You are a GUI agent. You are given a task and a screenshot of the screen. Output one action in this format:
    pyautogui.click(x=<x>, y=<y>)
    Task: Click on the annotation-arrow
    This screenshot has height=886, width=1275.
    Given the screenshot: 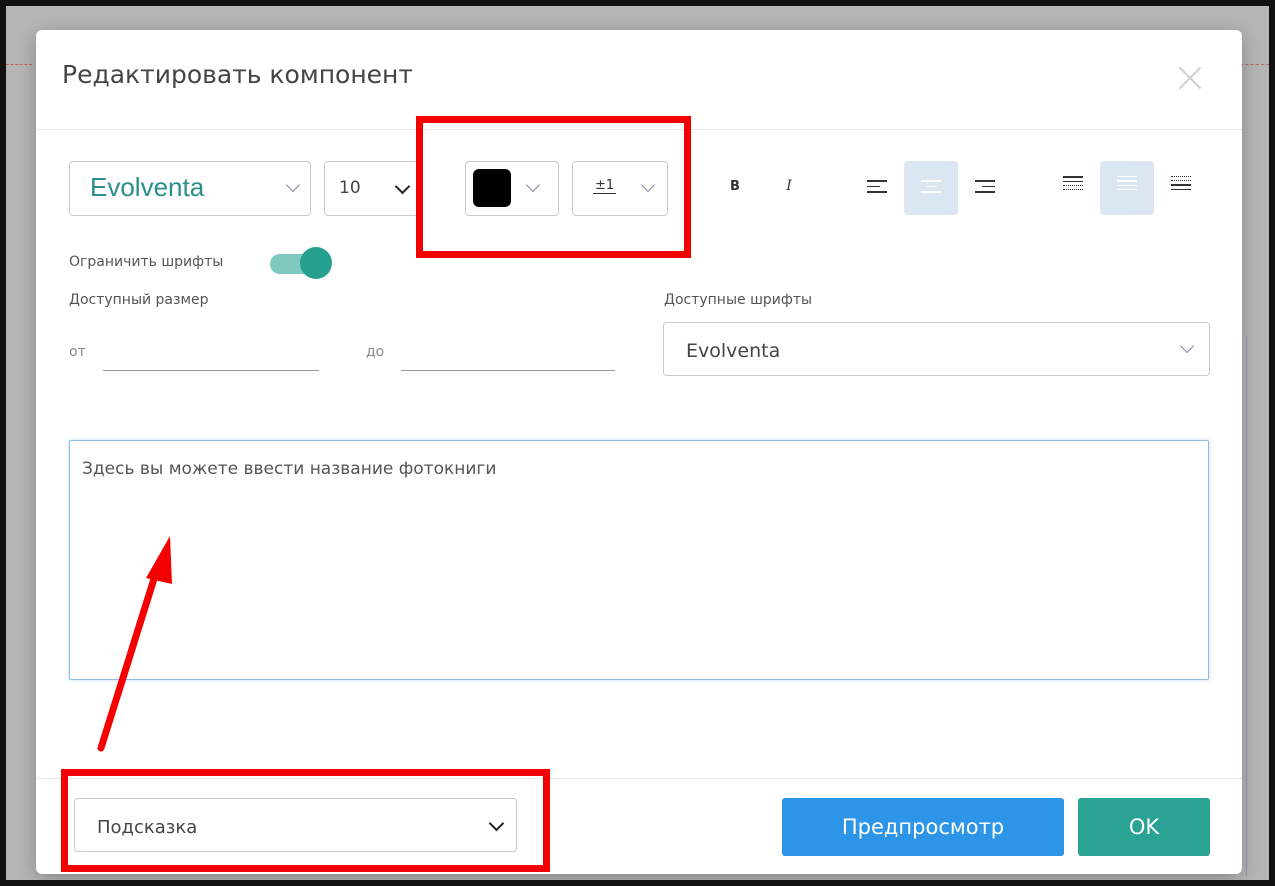 What is the action you would take?
    pyautogui.click(x=134, y=644)
    